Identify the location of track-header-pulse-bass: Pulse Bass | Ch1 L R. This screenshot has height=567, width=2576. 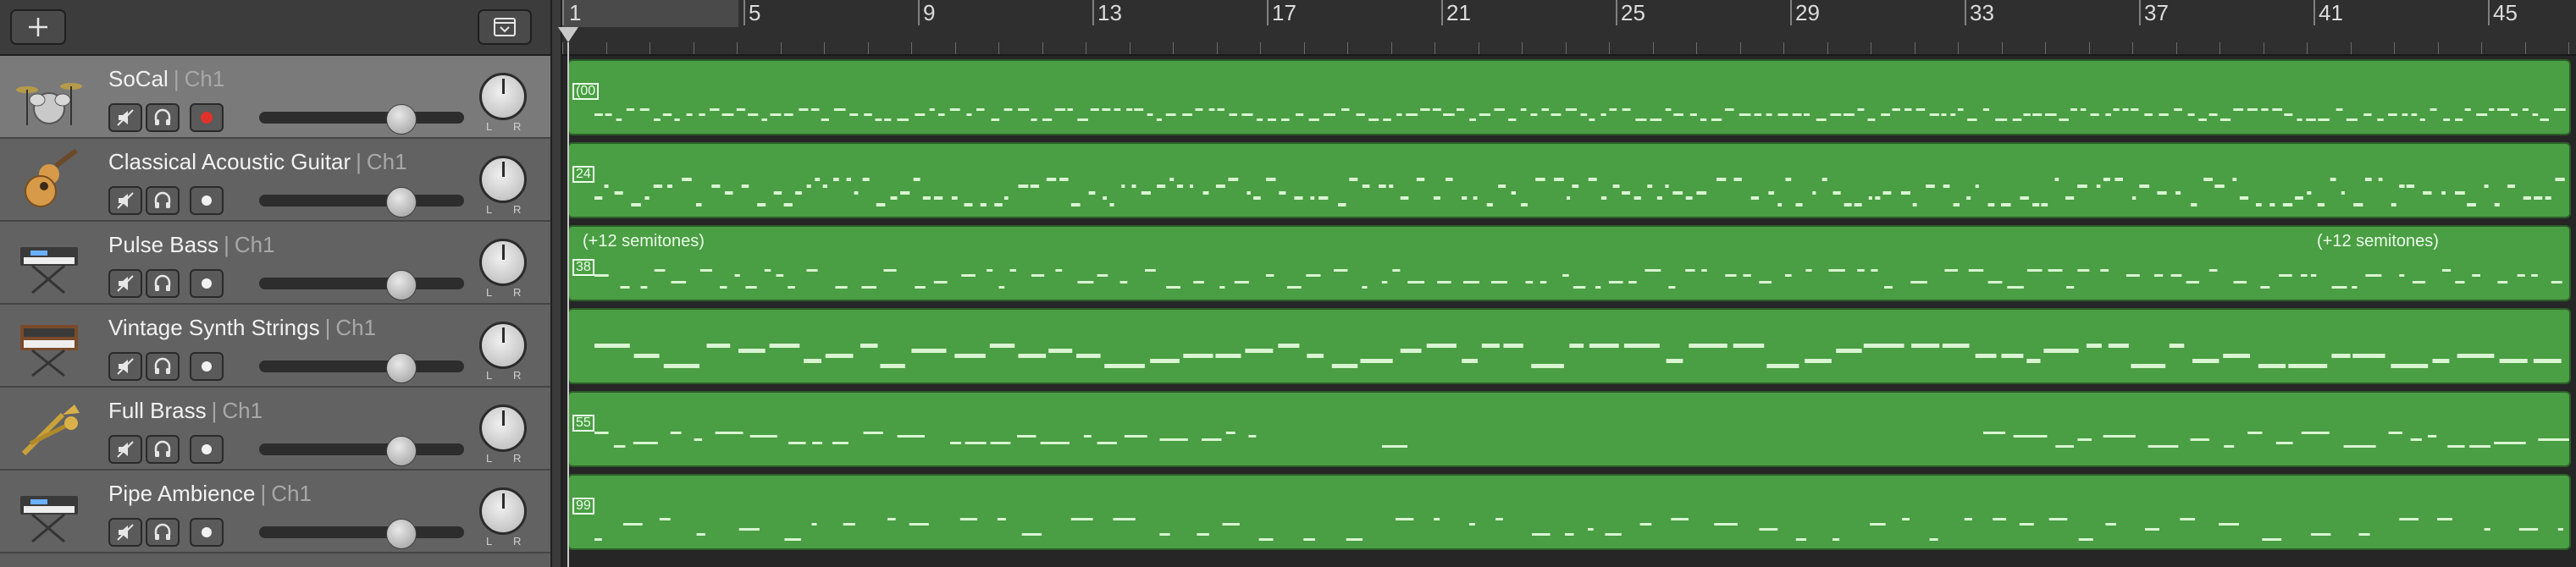
(275, 263).